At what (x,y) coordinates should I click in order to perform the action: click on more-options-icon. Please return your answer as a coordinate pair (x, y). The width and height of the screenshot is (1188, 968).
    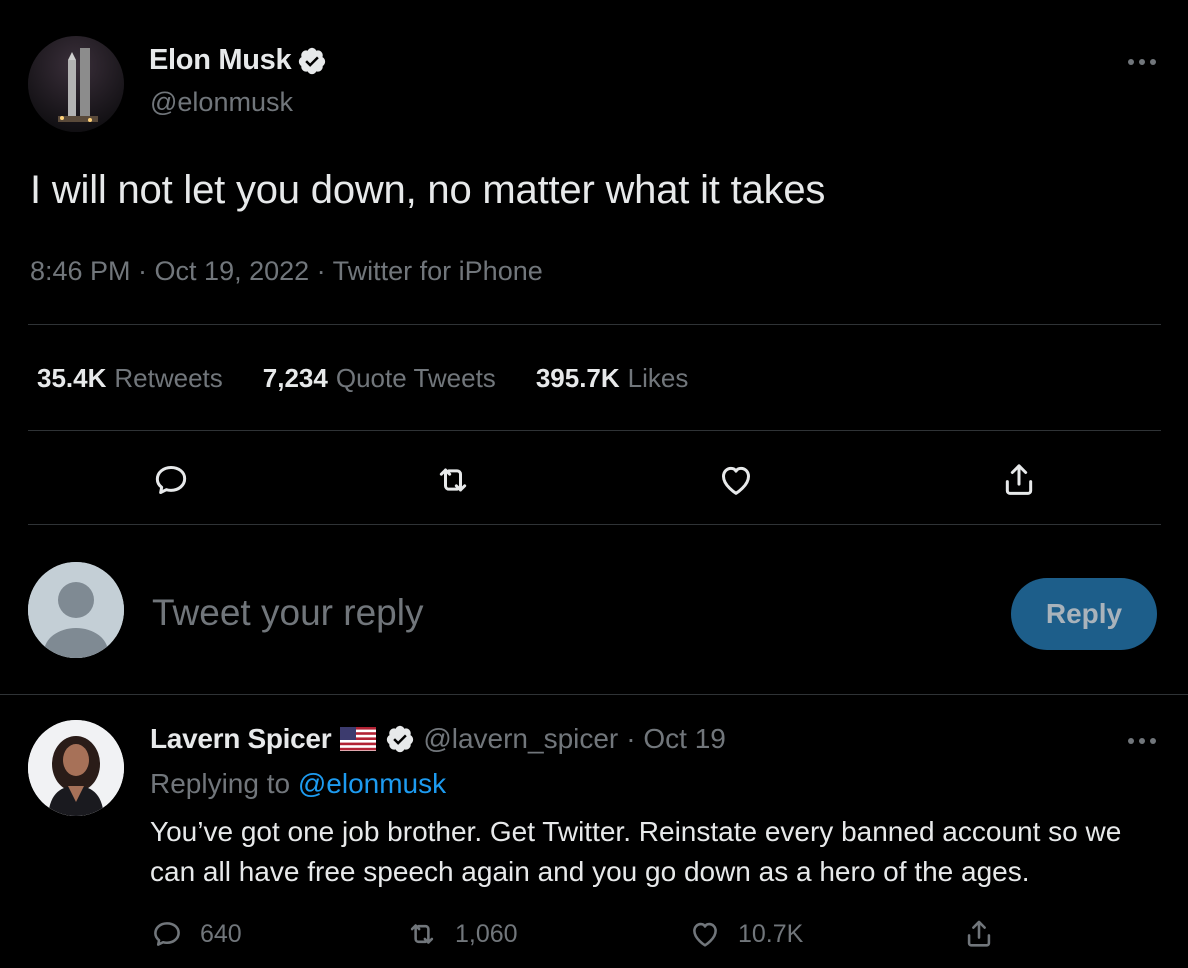
    Looking at the image, I should click on (1142, 62).